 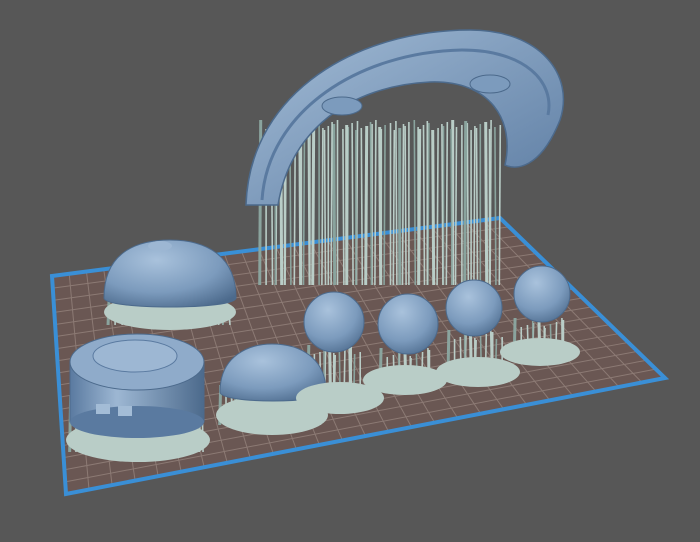 What do you see at coordinates (540, 352) in the screenshot?
I see `sphere-4-base` at bounding box center [540, 352].